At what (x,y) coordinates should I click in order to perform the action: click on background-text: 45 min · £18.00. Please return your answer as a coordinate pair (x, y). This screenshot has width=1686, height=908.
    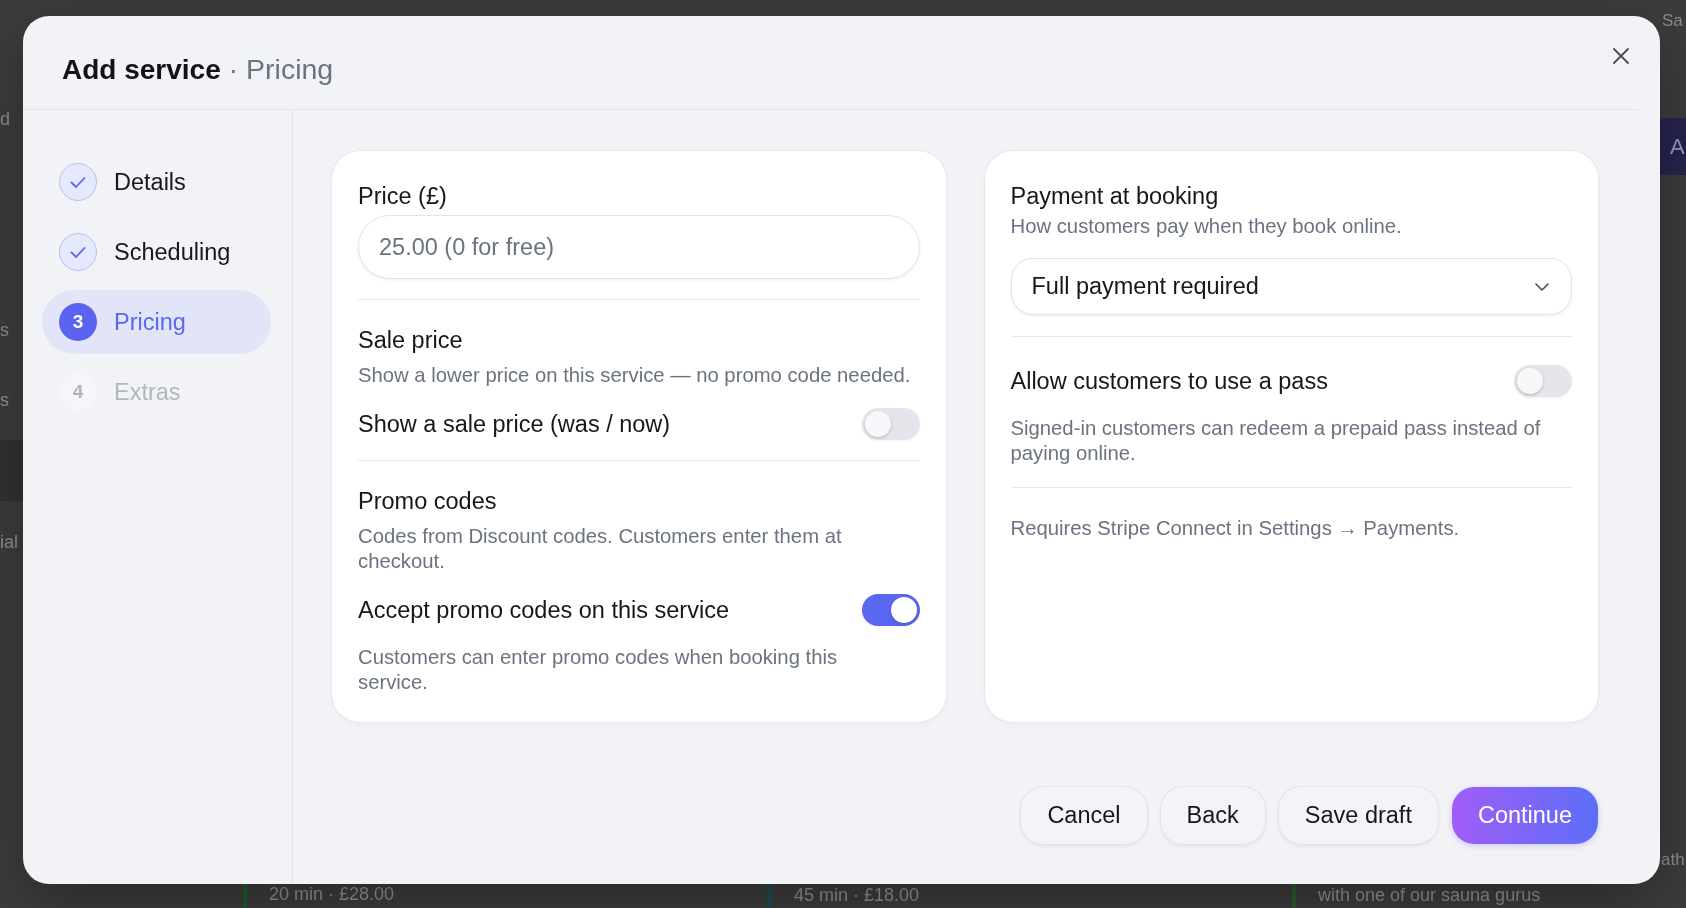
    Looking at the image, I should click on (857, 895).